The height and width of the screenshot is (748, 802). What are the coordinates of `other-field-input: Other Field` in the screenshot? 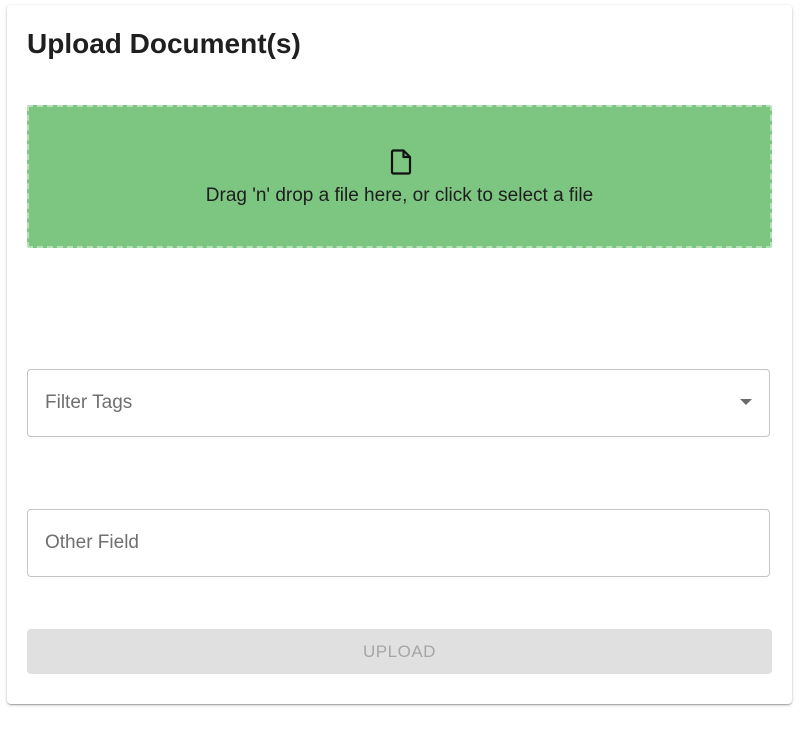 It's located at (398, 543).